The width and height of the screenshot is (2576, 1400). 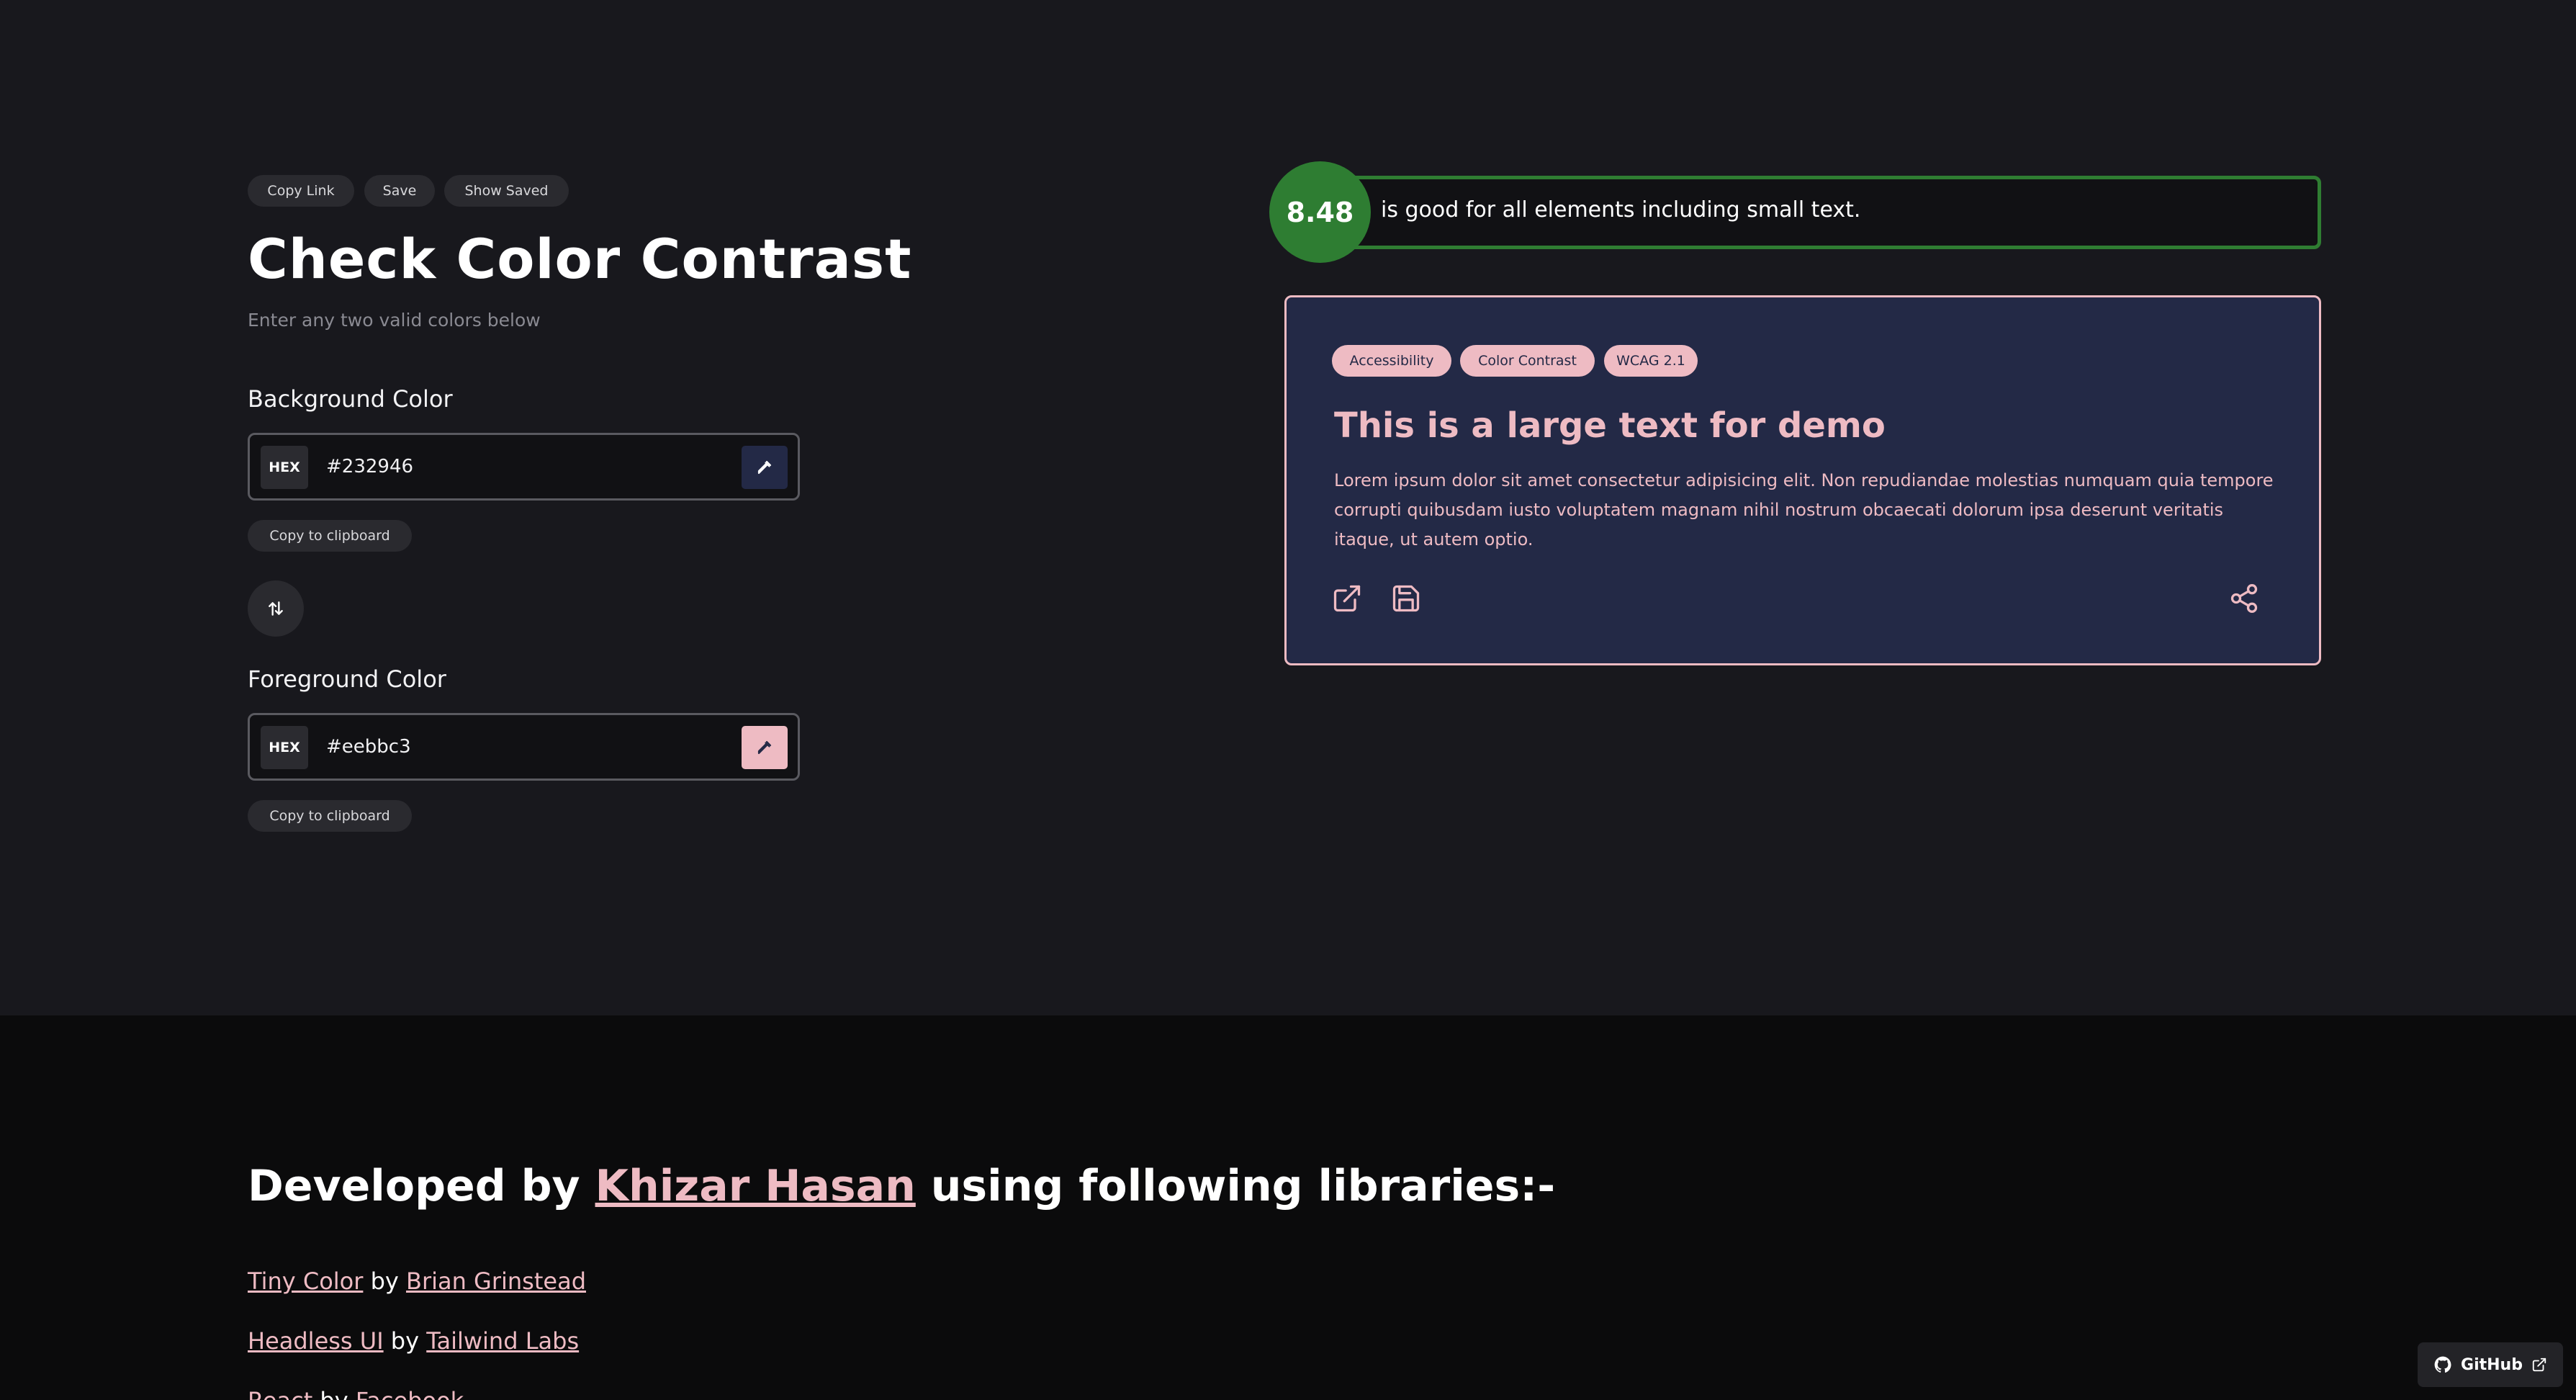 I want to click on foreground-color-input: #eebbc3, so click(x=368, y=746).